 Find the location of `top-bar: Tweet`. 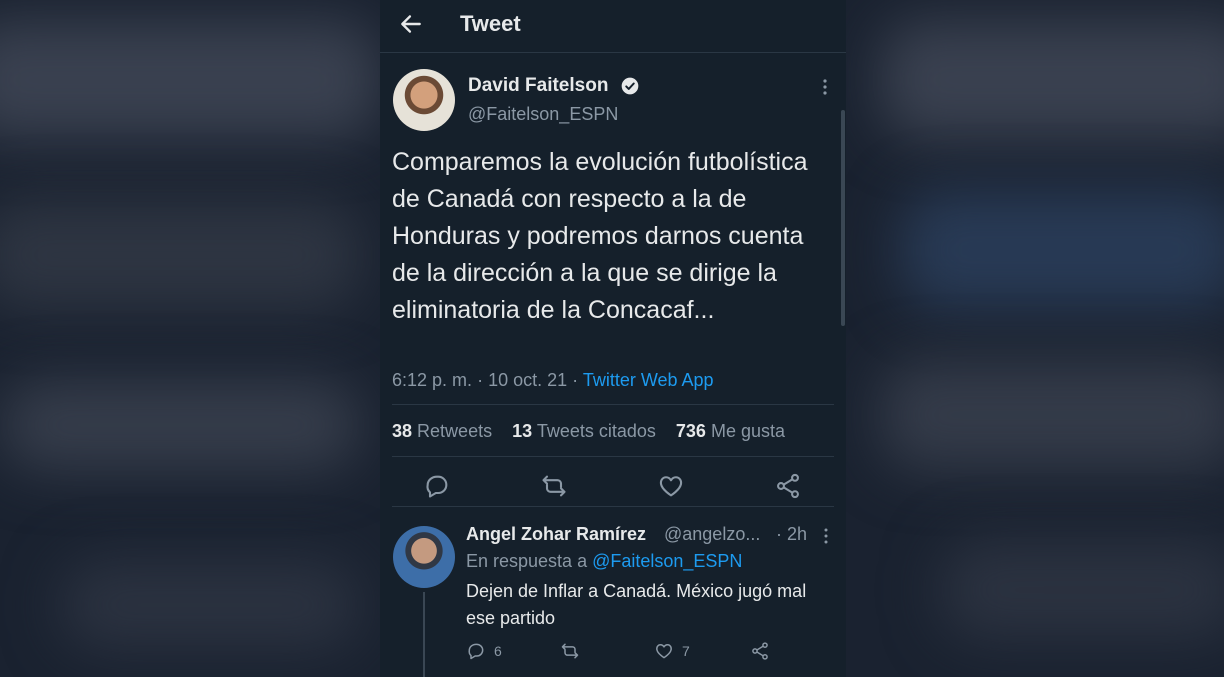

top-bar: Tweet is located at coordinates (613, 26).